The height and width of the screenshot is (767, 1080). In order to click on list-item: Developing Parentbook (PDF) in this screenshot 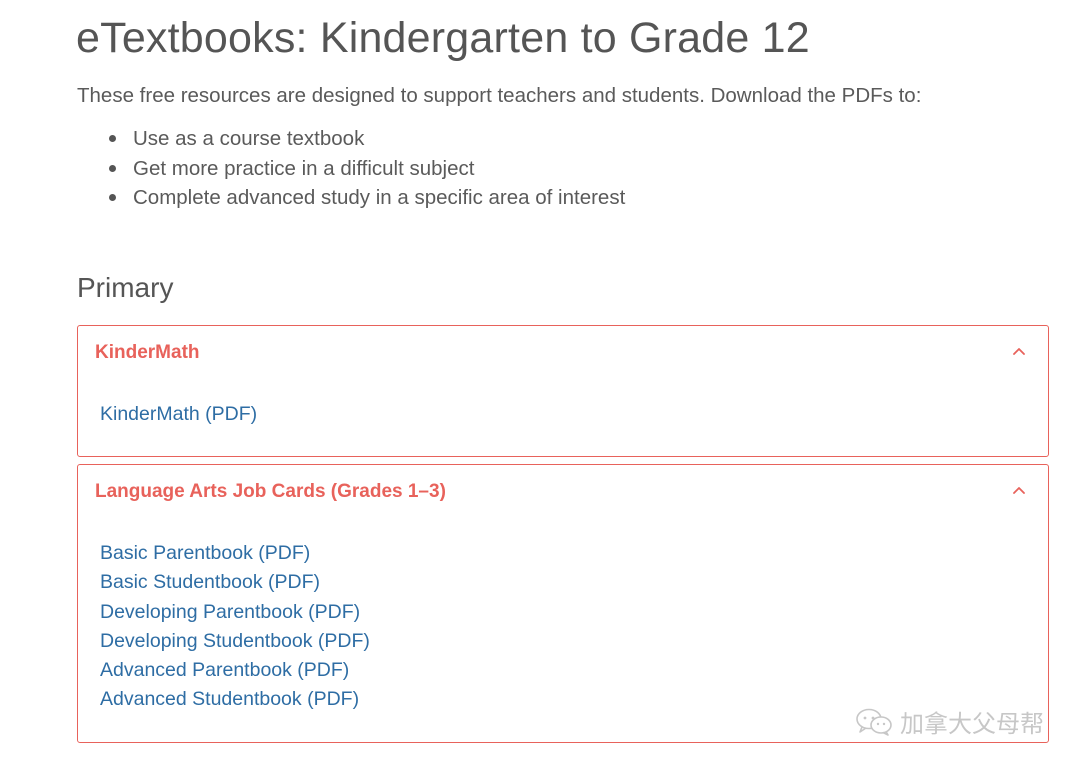, I will do `click(235, 612)`.